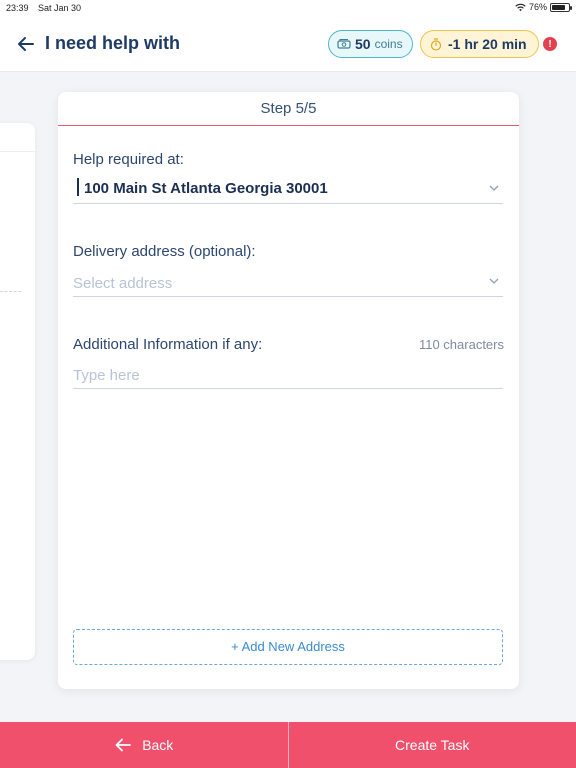 The width and height of the screenshot is (576, 768). What do you see at coordinates (288, 647) in the screenshot?
I see `add-new-address-button: + Add New Address` at bounding box center [288, 647].